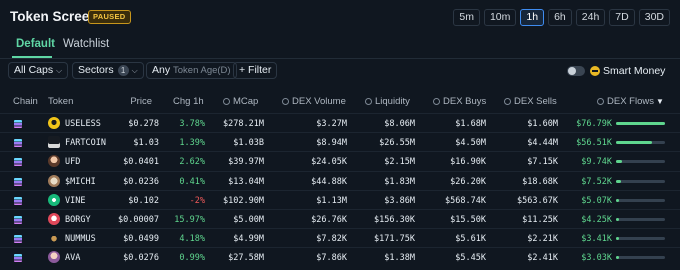  What do you see at coordinates (542, 124) in the screenshot?
I see `dex-sells-cell: $1.60M` at bounding box center [542, 124].